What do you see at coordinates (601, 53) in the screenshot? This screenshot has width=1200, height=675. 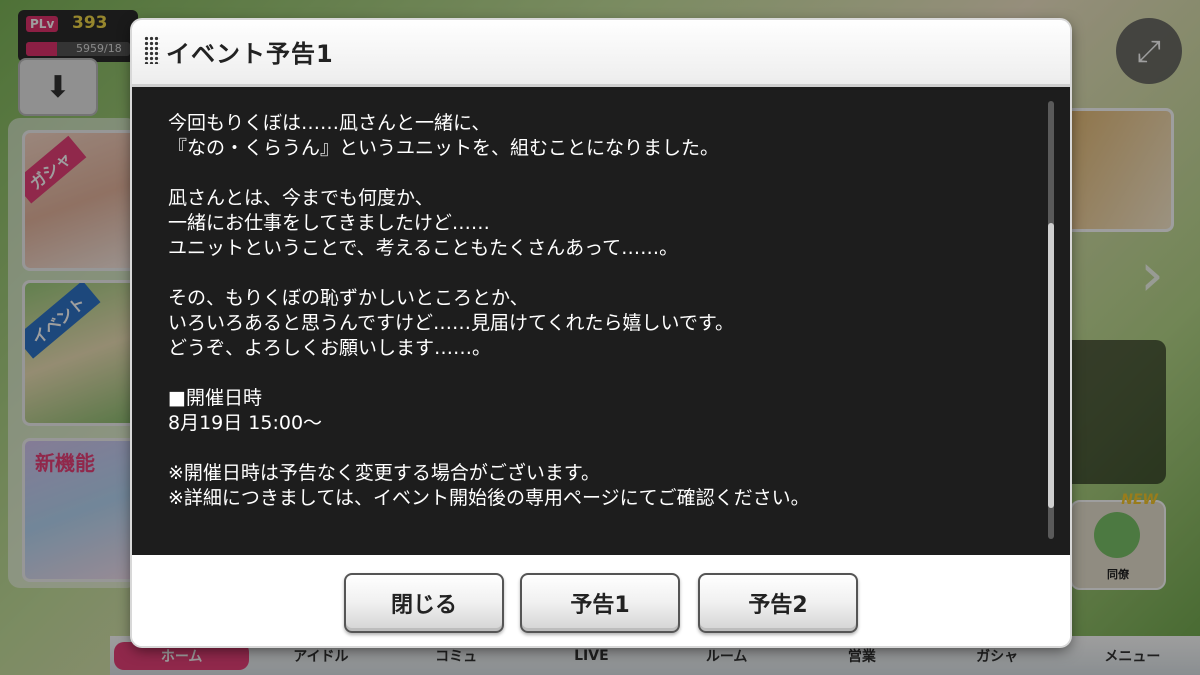 I see `dialog-header: イベント予告1` at bounding box center [601, 53].